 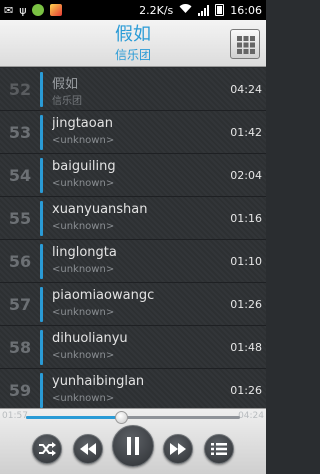 What do you see at coordinates (133, 261) in the screenshot?
I see `song-row: 56 linglongta <unknown> 01:10` at bounding box center [133, 261].